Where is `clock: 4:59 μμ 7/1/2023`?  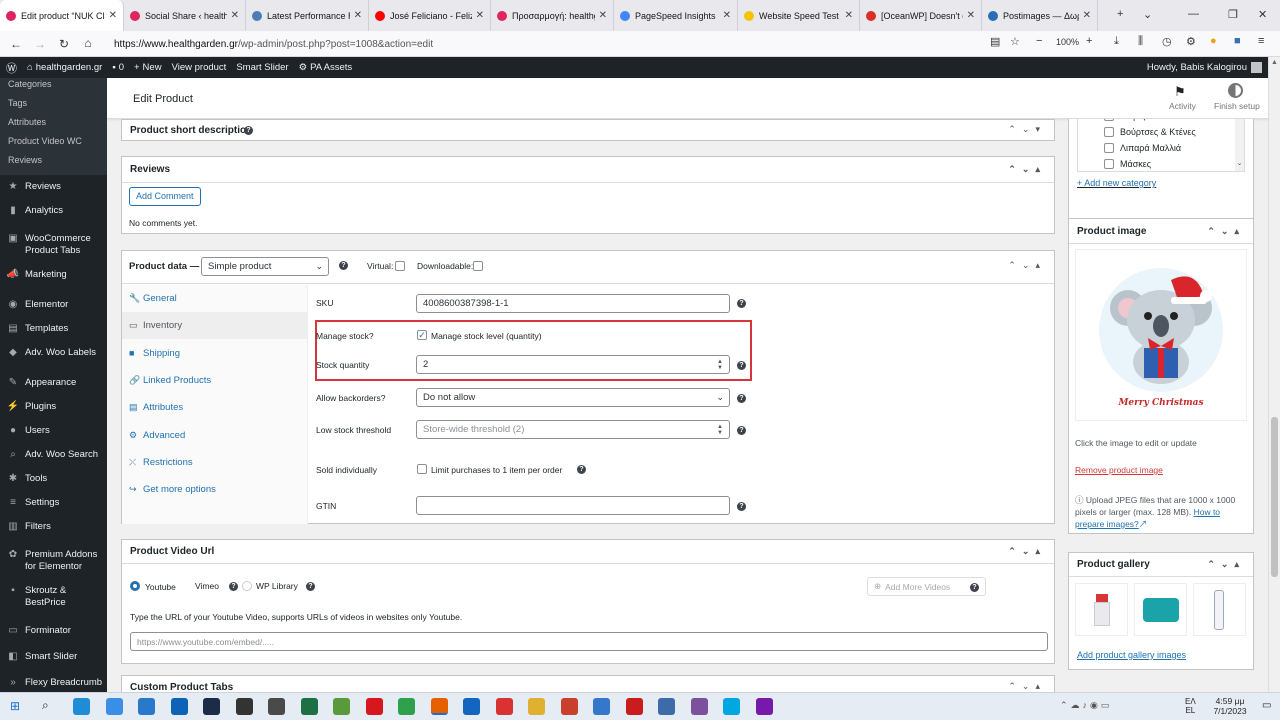 clock: 4:59 μμ 7/1/2023 is located at coordinates (1230, 706).